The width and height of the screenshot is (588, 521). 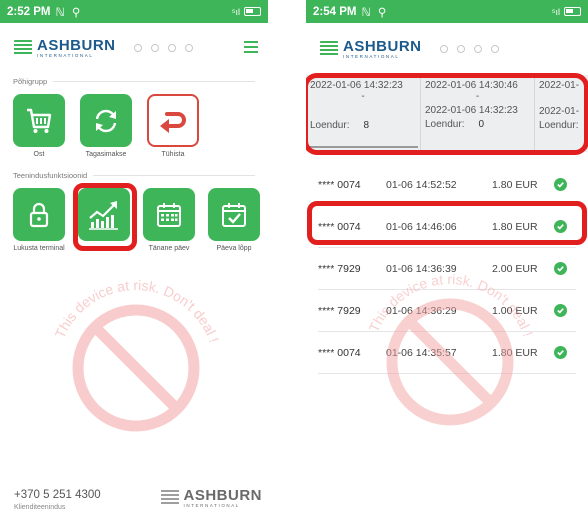 What do you see at coordinates (106, 120) in the screenshot?
I see `refund-icon` at bounding box center [106, 120].